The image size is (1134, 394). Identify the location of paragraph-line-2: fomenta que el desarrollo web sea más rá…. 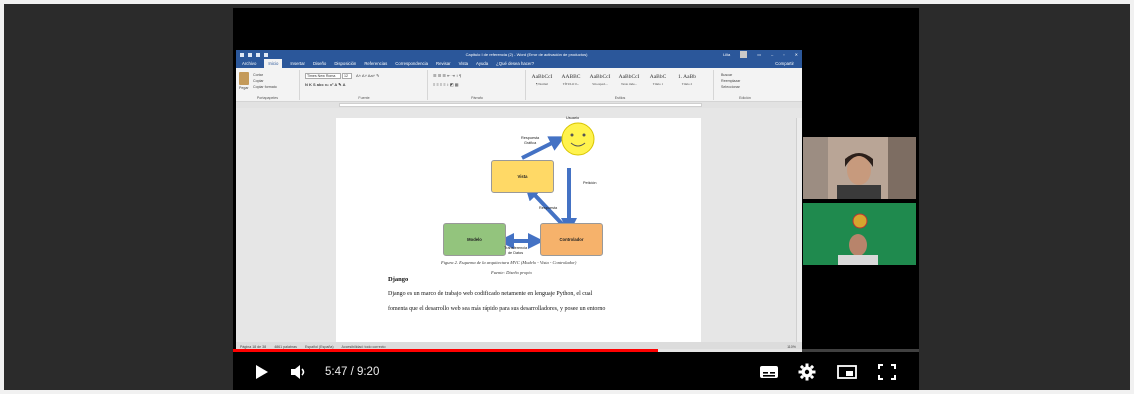
(497, 309).